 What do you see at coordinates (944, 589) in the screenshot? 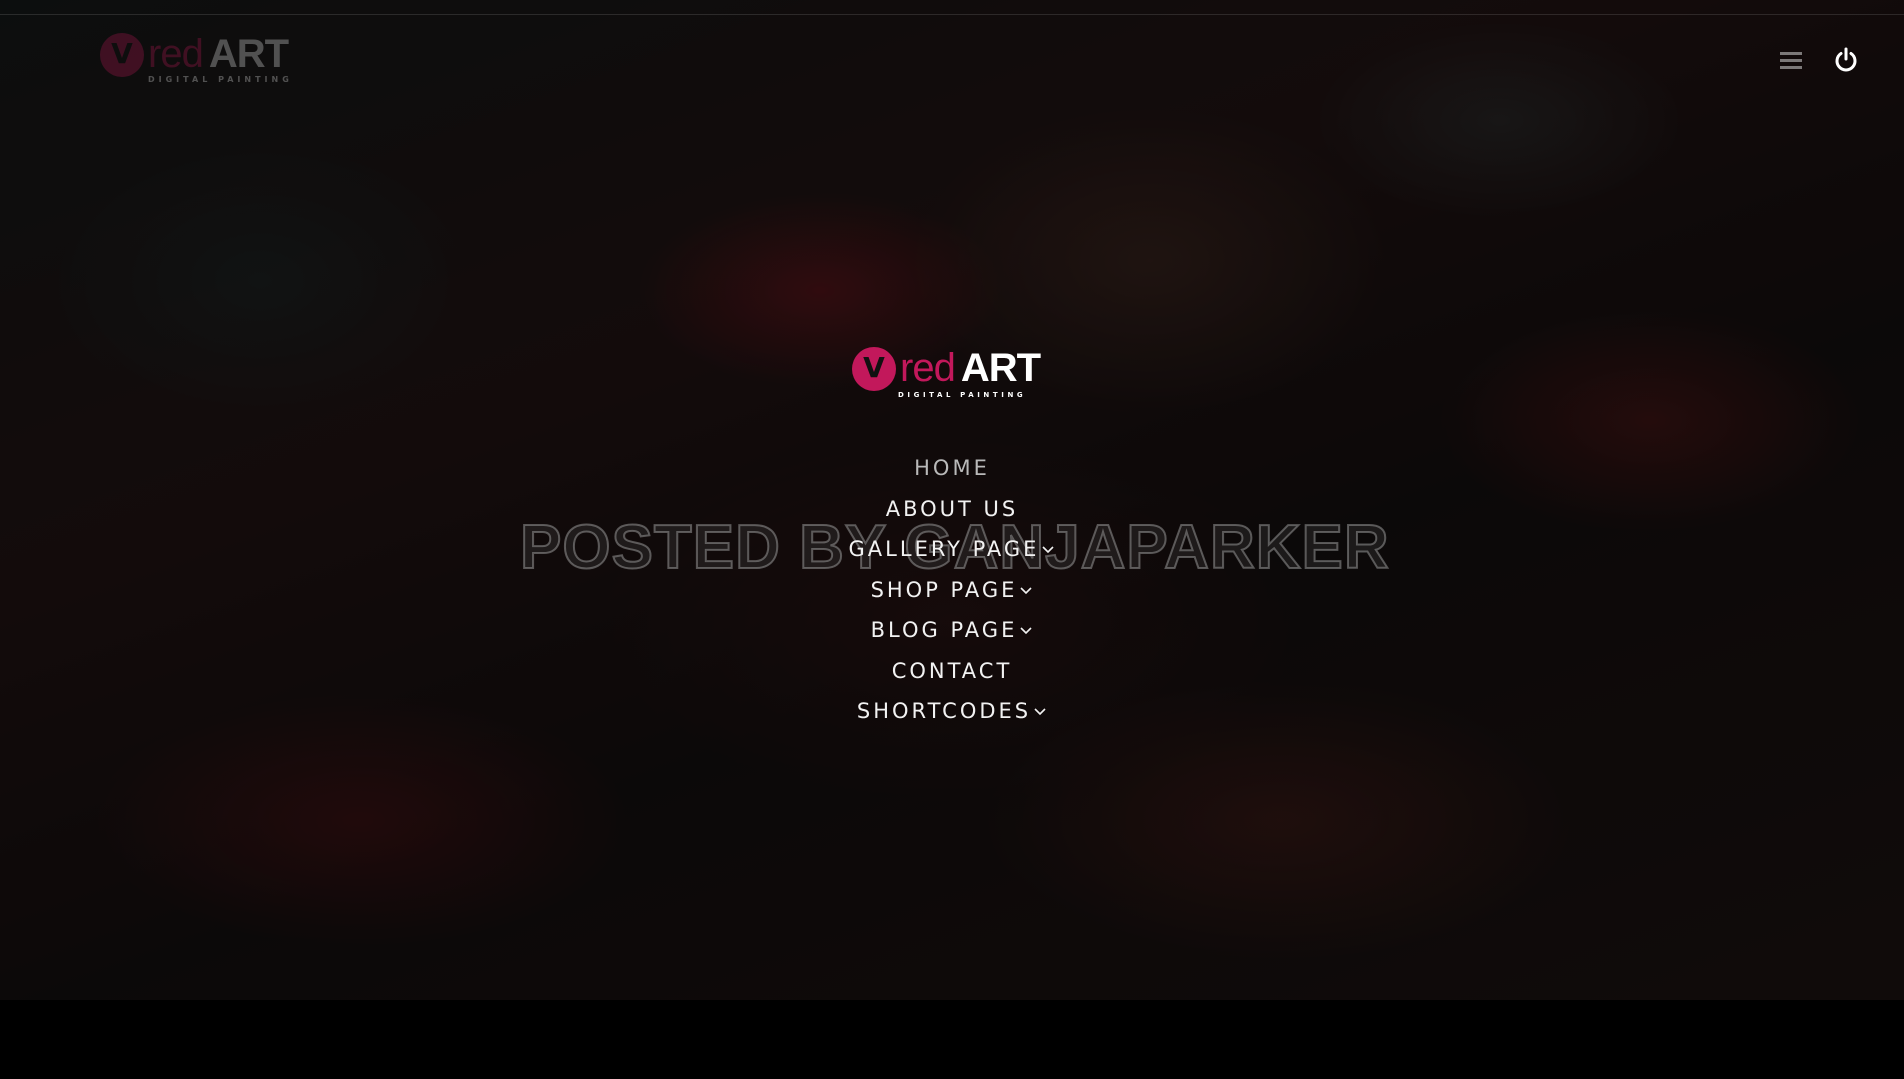
I see `nav-label: SHOP PAGE` at bounding box center [944, 589].